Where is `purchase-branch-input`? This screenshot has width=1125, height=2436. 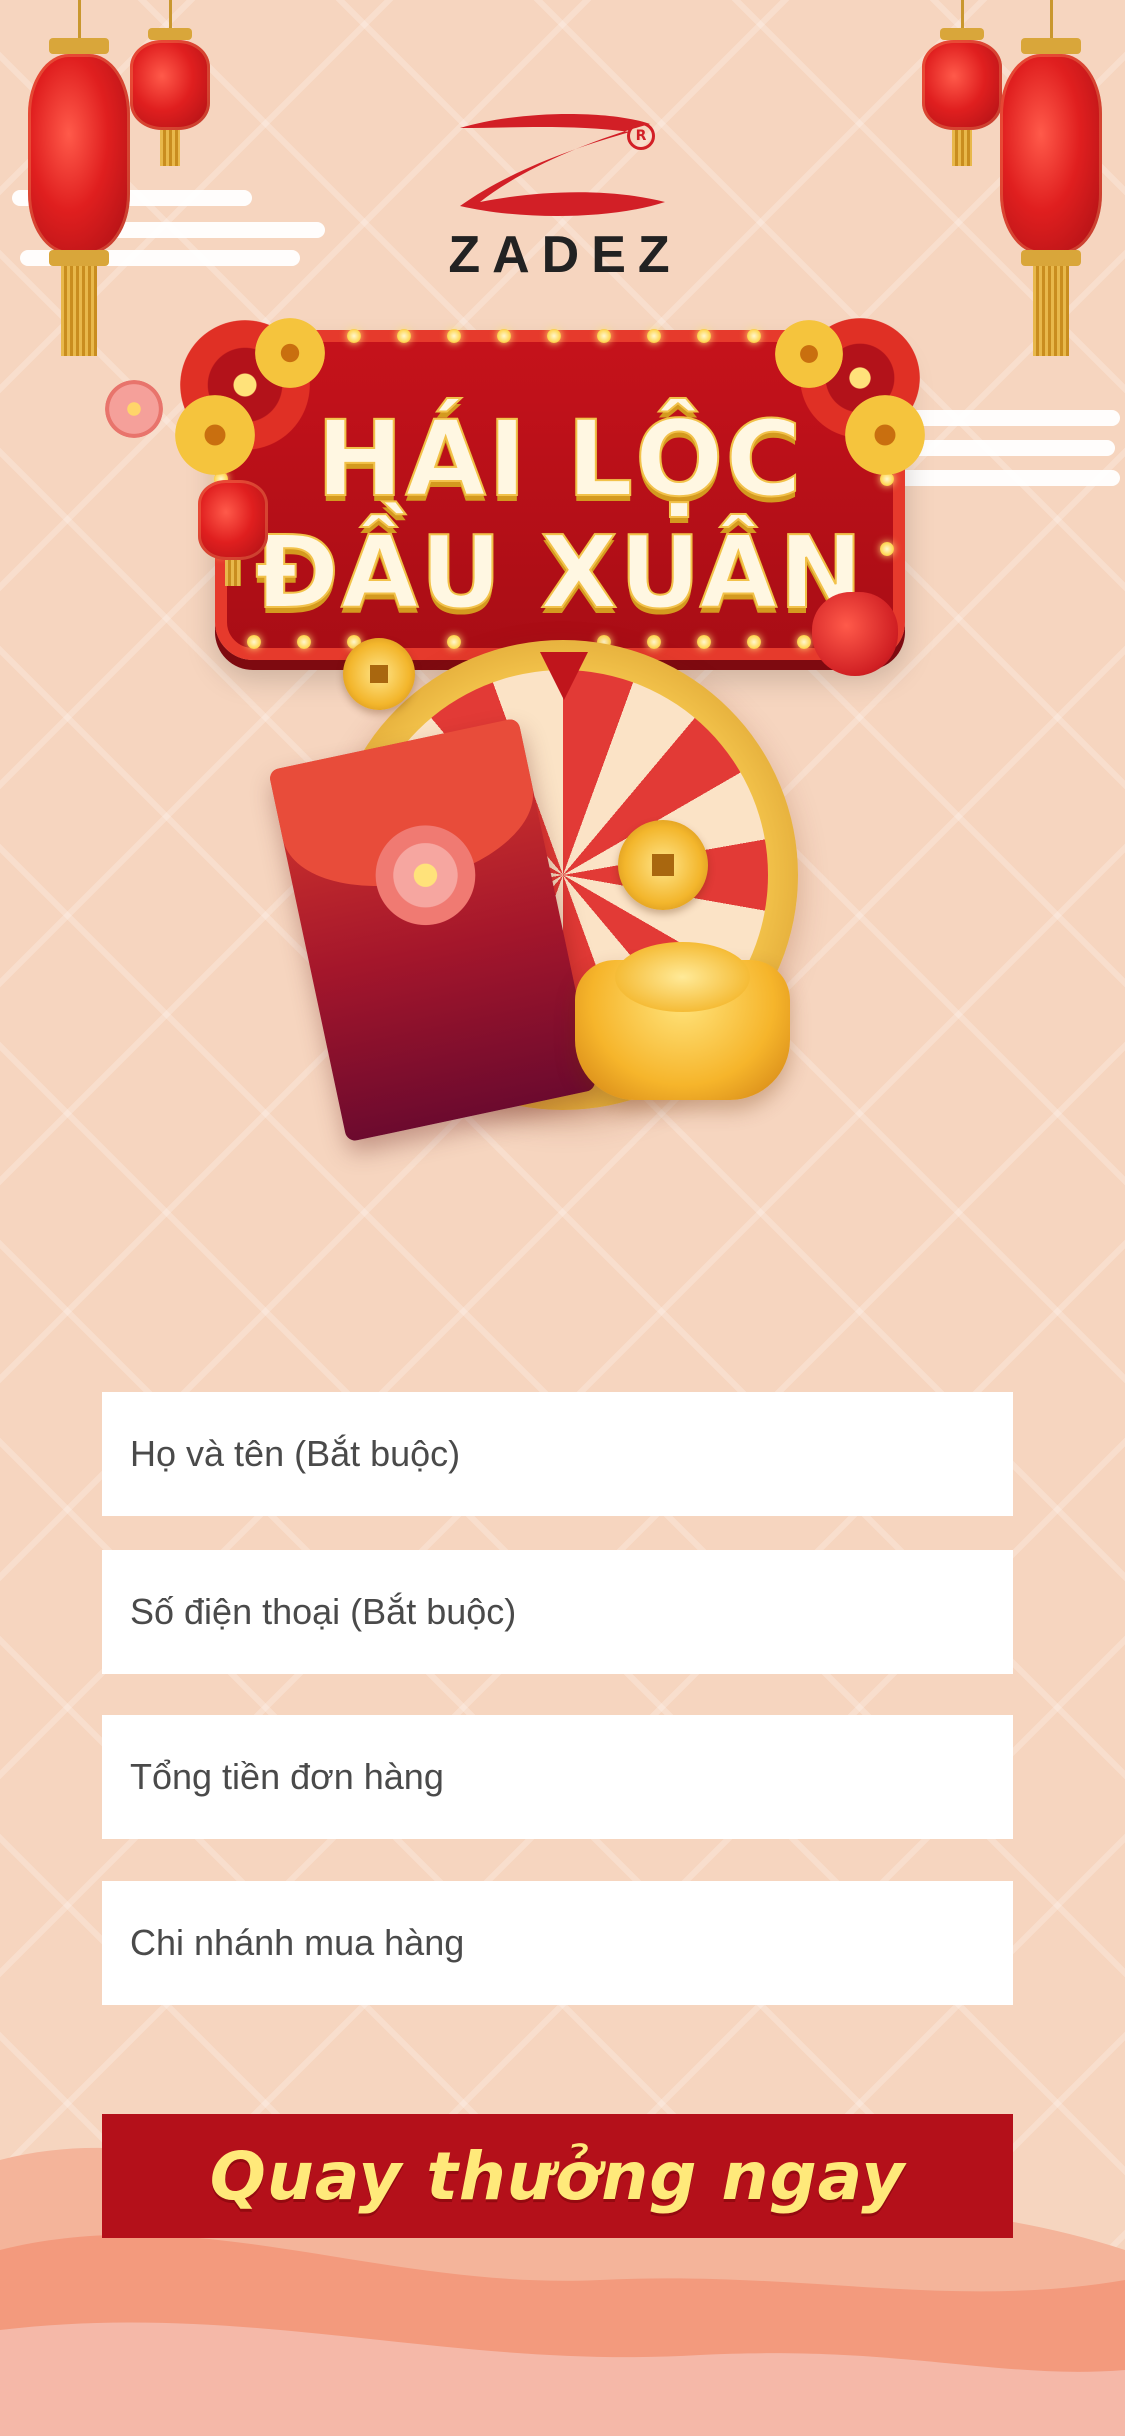 purchase-branch-input is located at coordinates (557, 1943).